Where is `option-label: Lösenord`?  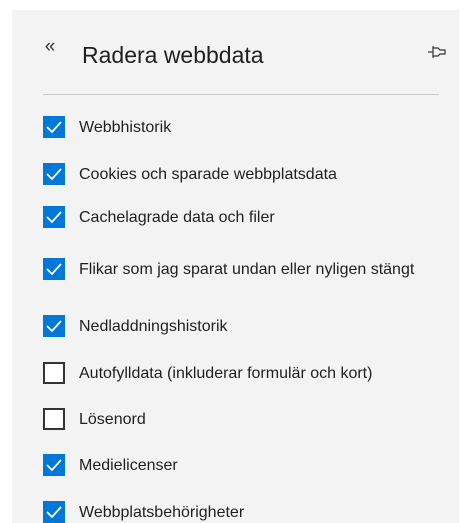
option-label: Lösenord is located at coordinates (112, 419).